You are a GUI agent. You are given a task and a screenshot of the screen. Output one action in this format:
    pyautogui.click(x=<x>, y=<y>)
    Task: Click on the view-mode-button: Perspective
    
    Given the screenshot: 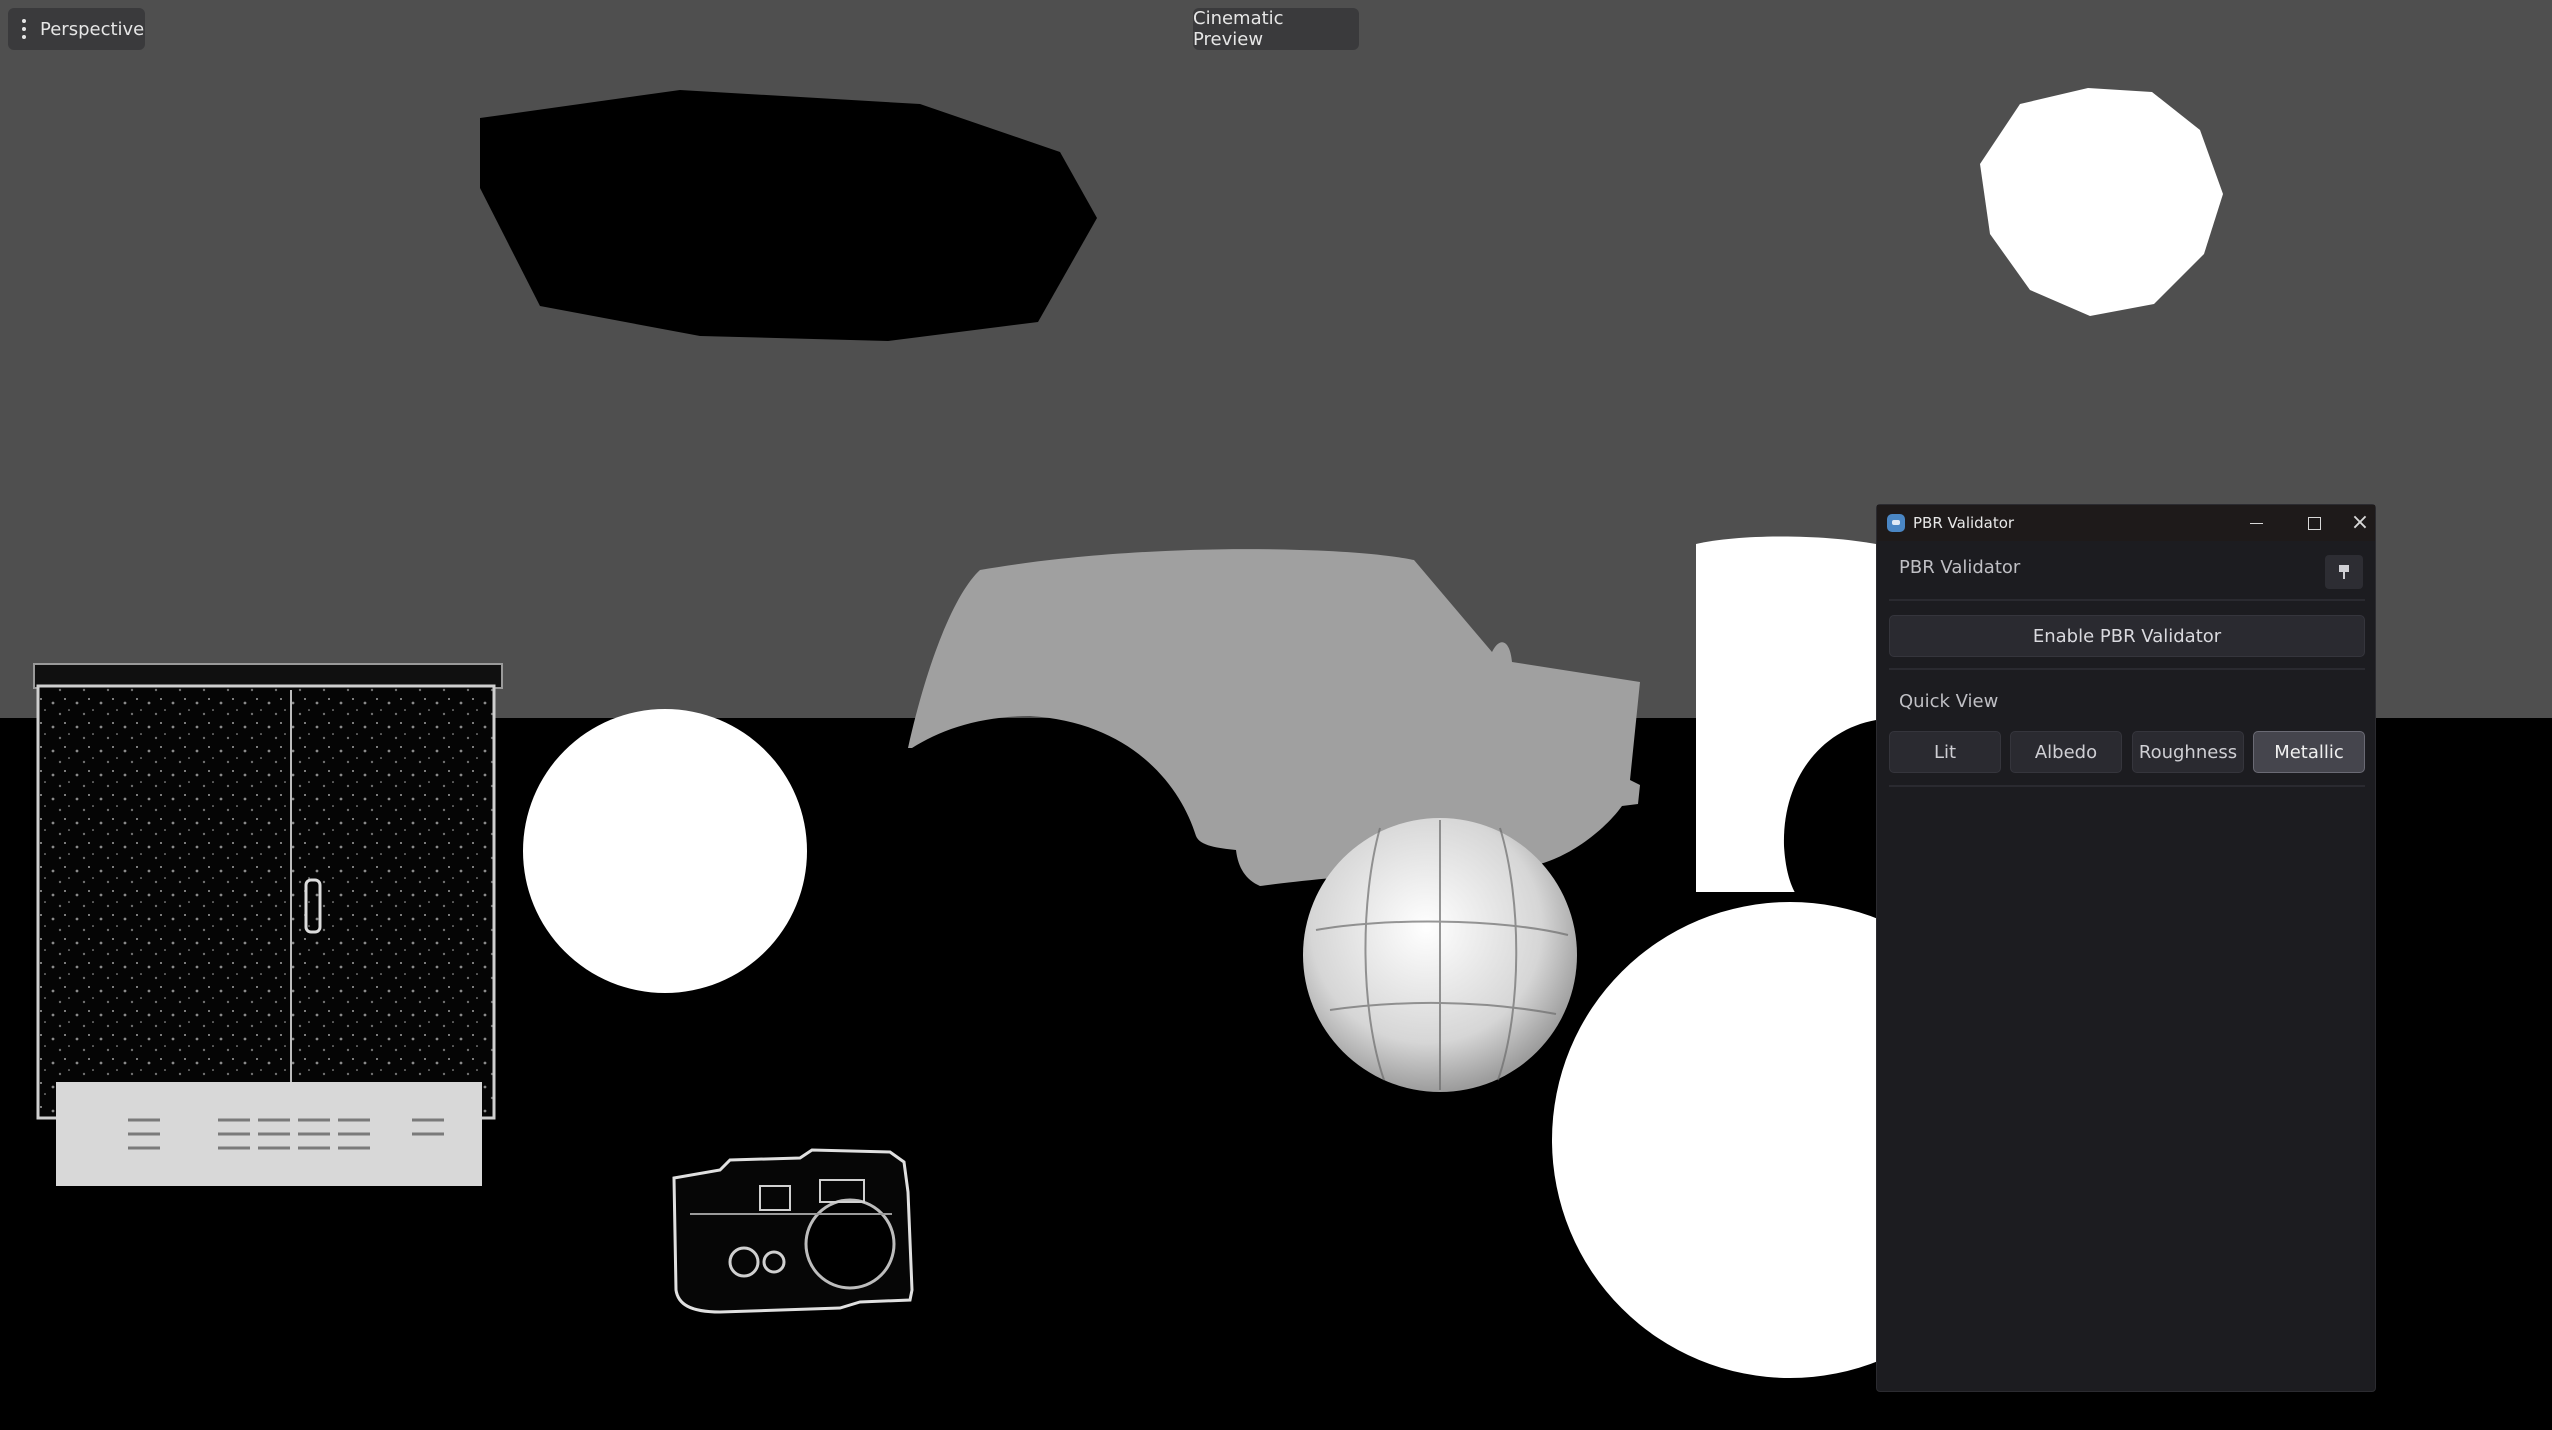 What is the action you would take?
    pyautogui.click(x=76, y=29)
    